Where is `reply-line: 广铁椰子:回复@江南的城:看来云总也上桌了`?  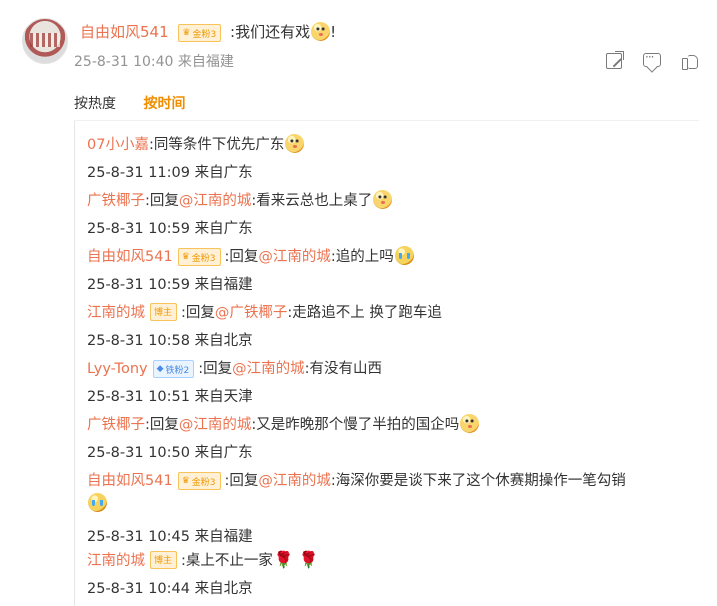
reply-line: 广铁椰子:回复@江南的城:看来云总也上桌了 is located at coordinates (240, 199).